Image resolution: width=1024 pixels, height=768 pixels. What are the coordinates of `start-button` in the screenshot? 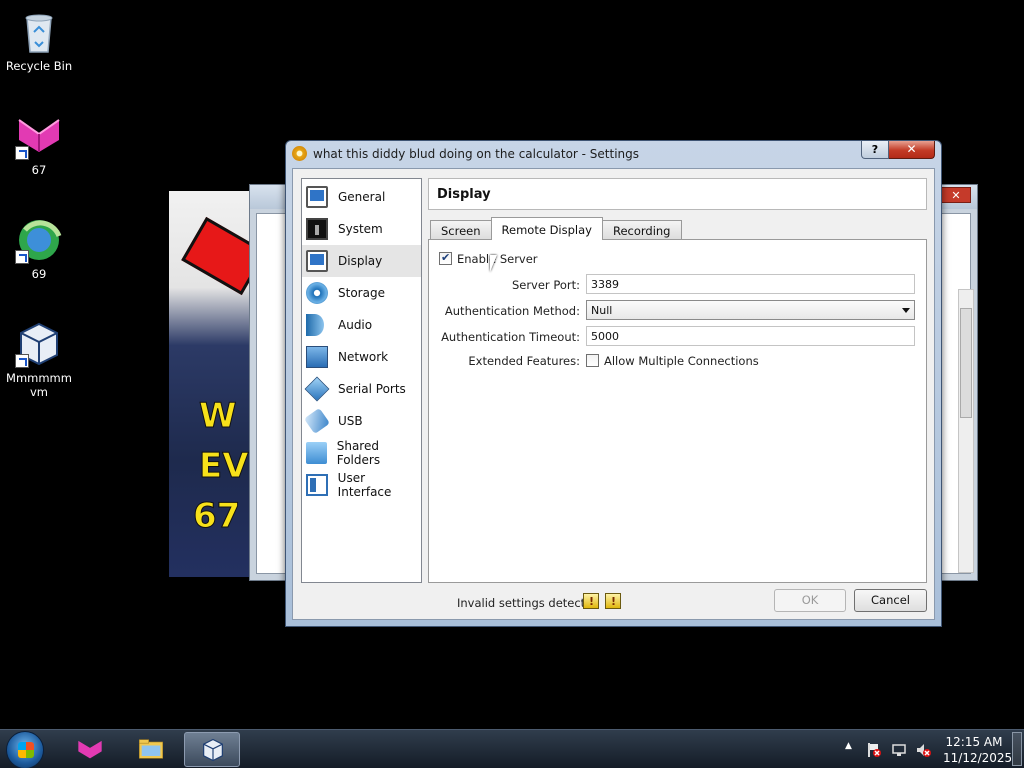 It's located at (25, 749).